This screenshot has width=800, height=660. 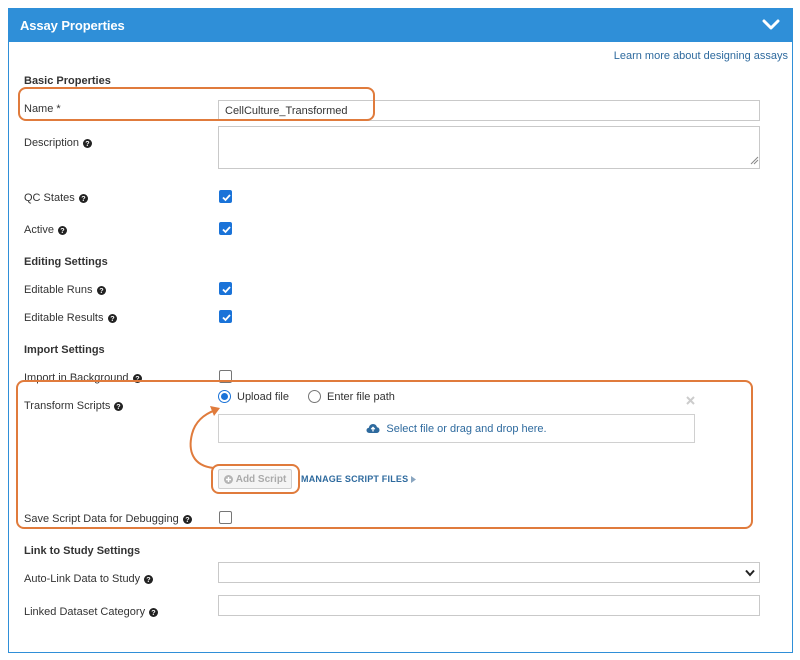 I want to click on manage-script-files-label: MANAGE SCRIPT FILES, so click(x=355, y=479).